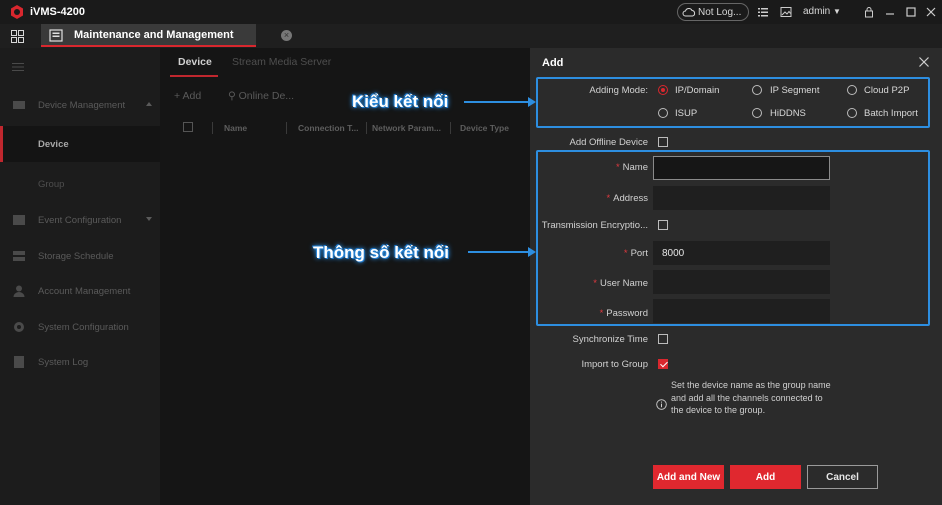 This screenshot has width=942, height=505. I want to click on task-list-icon, so click(763, 12).